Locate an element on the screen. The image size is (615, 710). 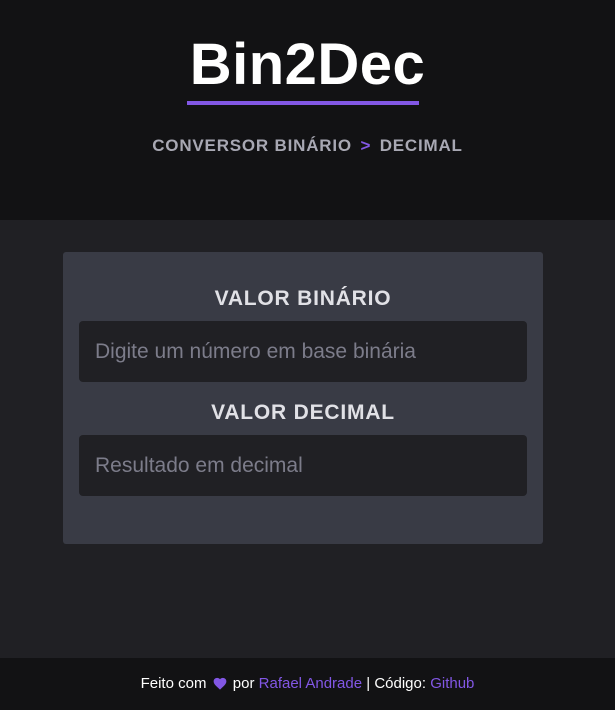
decimal-output is located at coordinates (303, 465).